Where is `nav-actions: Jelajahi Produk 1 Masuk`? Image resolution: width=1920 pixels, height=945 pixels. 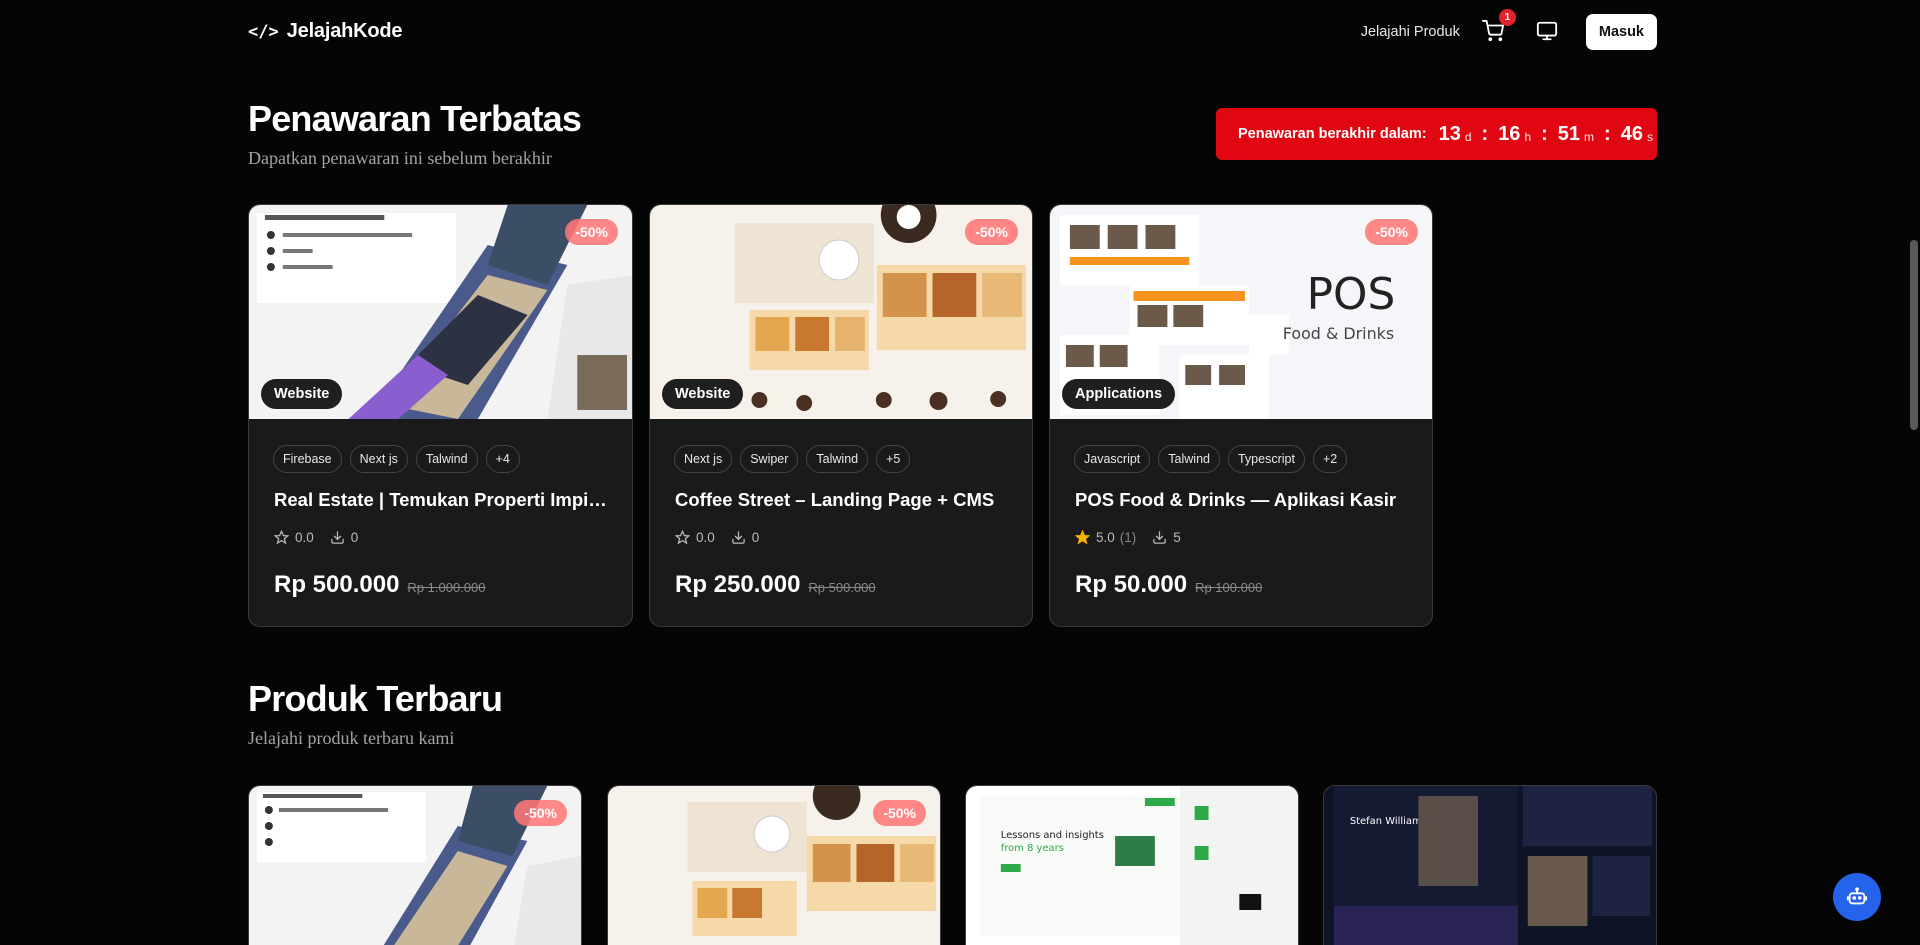 nav-actions: Jelajahi Produk 1 Masuk is located at coordinates (1509, 29).